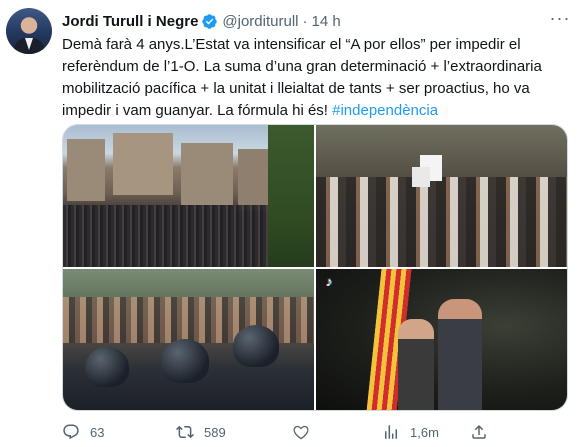 This screenshot has width=582, height=447. Describe the element at coordinates (424, 432) in the screenshot. I see `views-count: 1,6m` at that location.